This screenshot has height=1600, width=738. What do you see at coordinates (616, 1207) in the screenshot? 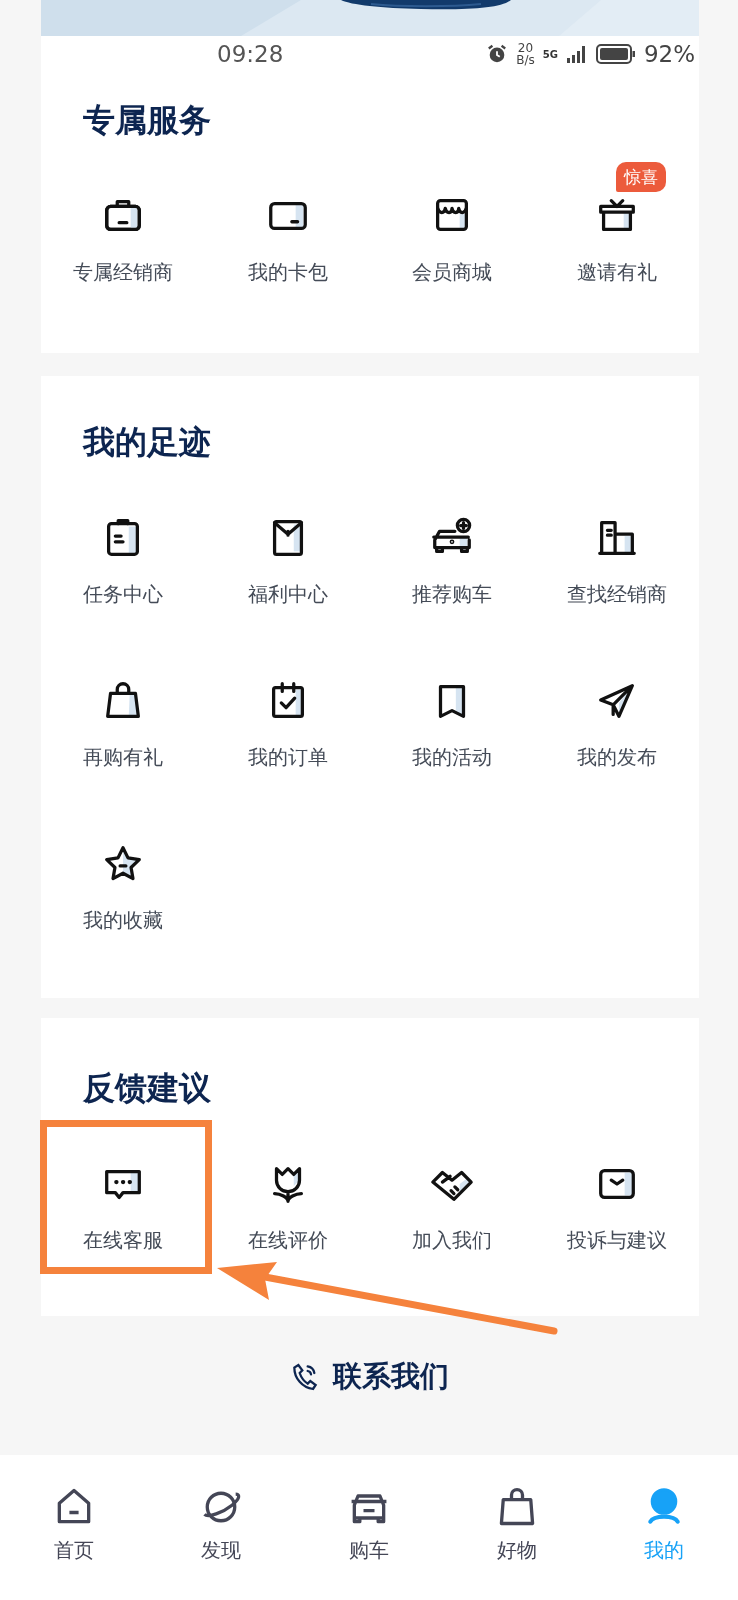
I see `menu-item: 投诉与建议` at bounding box center [616, 1207].